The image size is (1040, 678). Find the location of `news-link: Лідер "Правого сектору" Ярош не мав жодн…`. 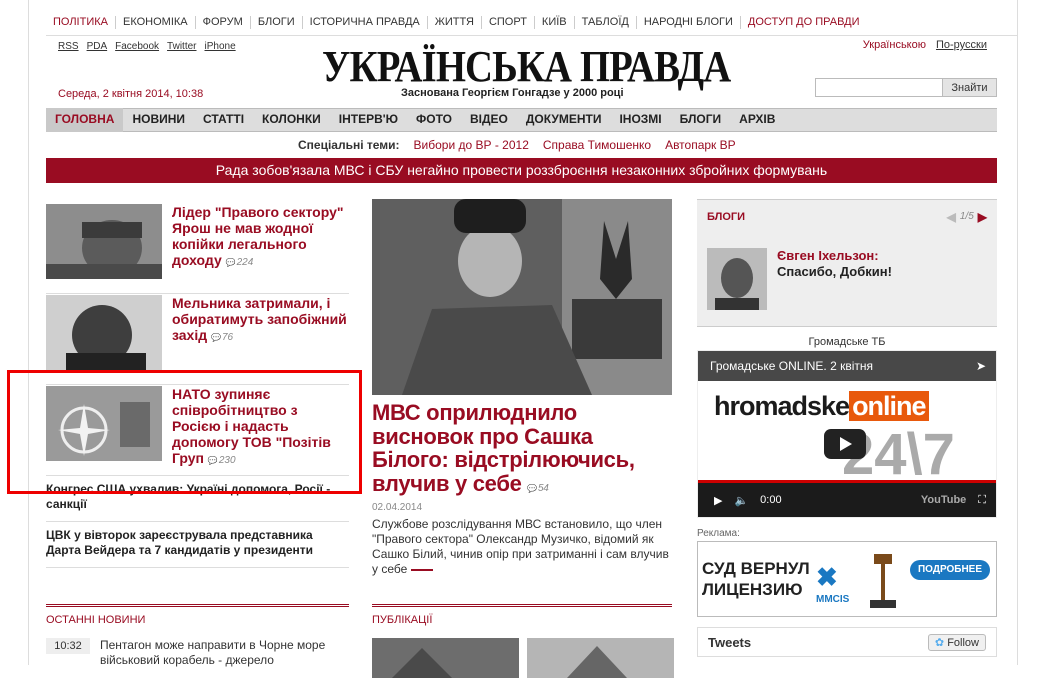

news-link: Лідер "Правого сектору" Ярош не мав жодн… is located at coordinates (260, 248).